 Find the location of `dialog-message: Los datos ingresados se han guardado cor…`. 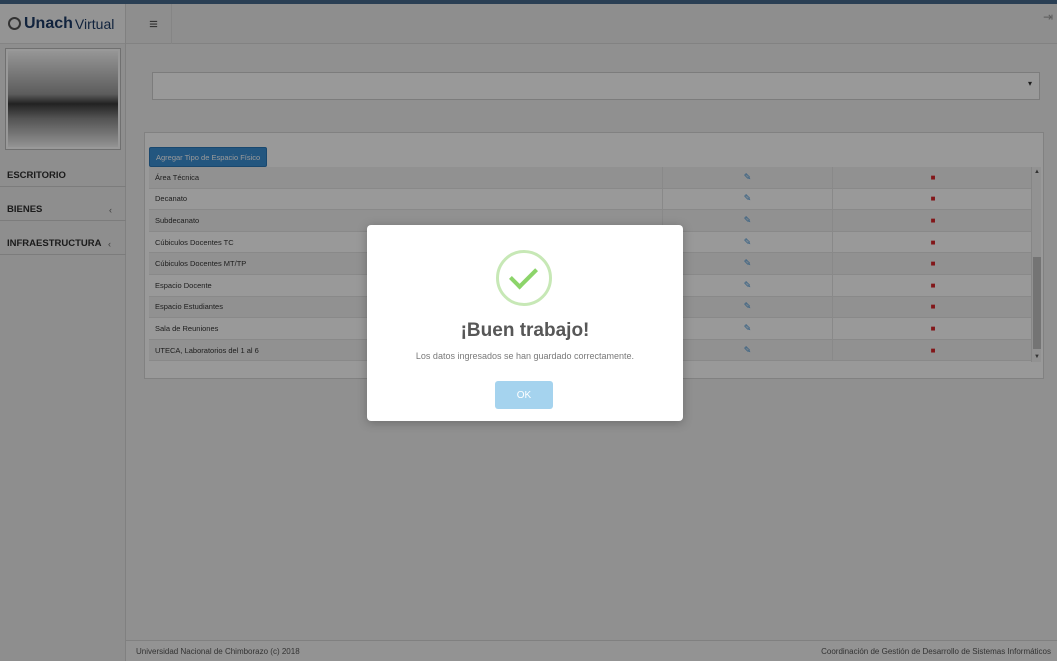

dialog-message: Los datos ingresados se han guardado cor… is located at coordinates (525, 356).